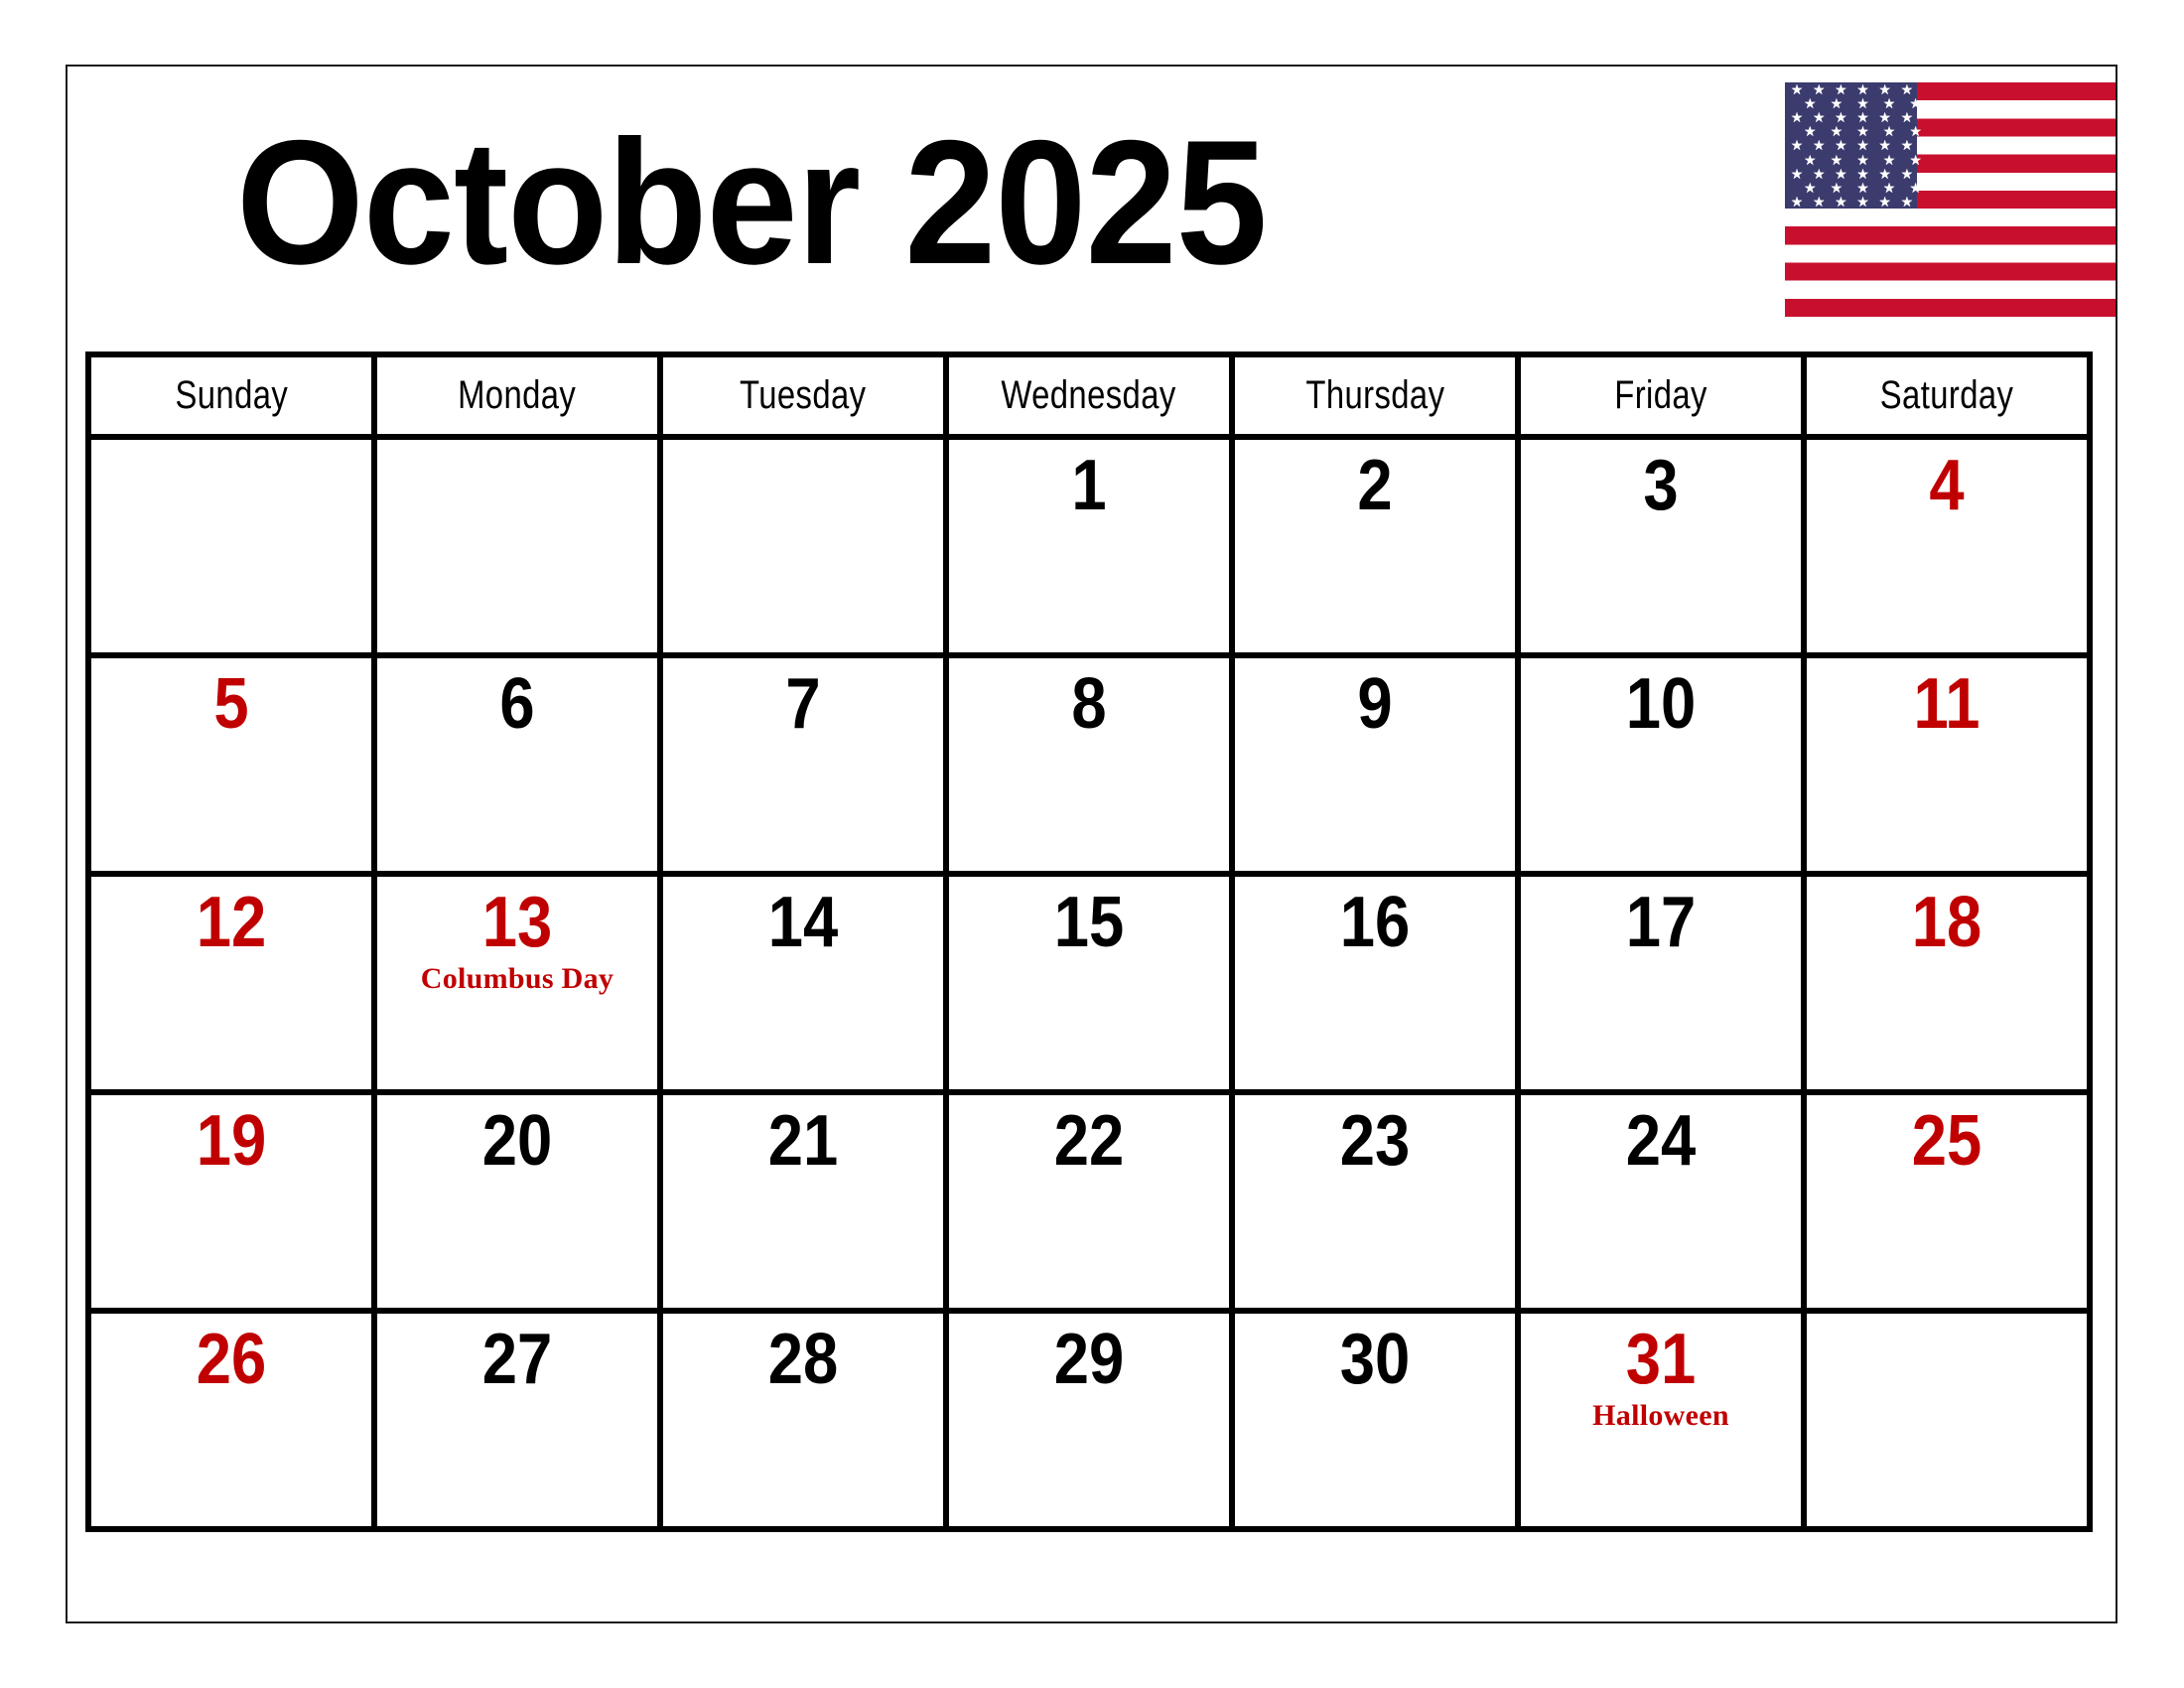  What do you see at coordinates (1661, 1141) in the screenshot?
I see `day-number: 24` at bounding box center [1661, 1141].